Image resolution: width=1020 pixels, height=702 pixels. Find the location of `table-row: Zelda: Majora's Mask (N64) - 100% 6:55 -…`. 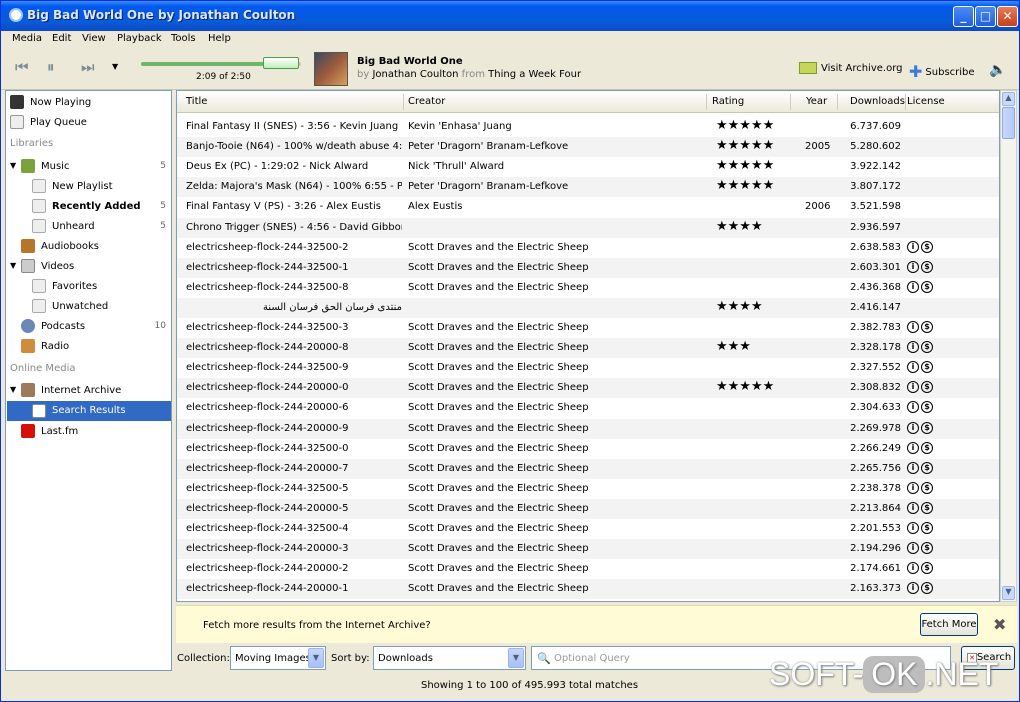

table-row: Zelda: Majora's Mask (N64) - 100% 6:55 -… is located at coordinates (588, 187).